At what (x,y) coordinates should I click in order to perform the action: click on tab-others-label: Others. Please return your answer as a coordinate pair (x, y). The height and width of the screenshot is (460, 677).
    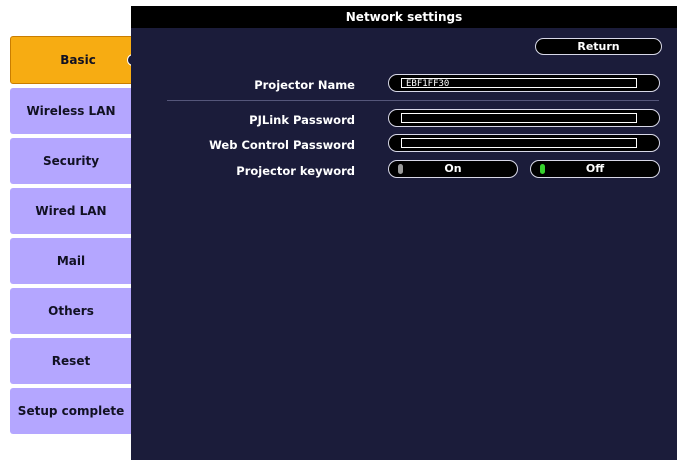
    Looking at the image, I should click on (71, 311).